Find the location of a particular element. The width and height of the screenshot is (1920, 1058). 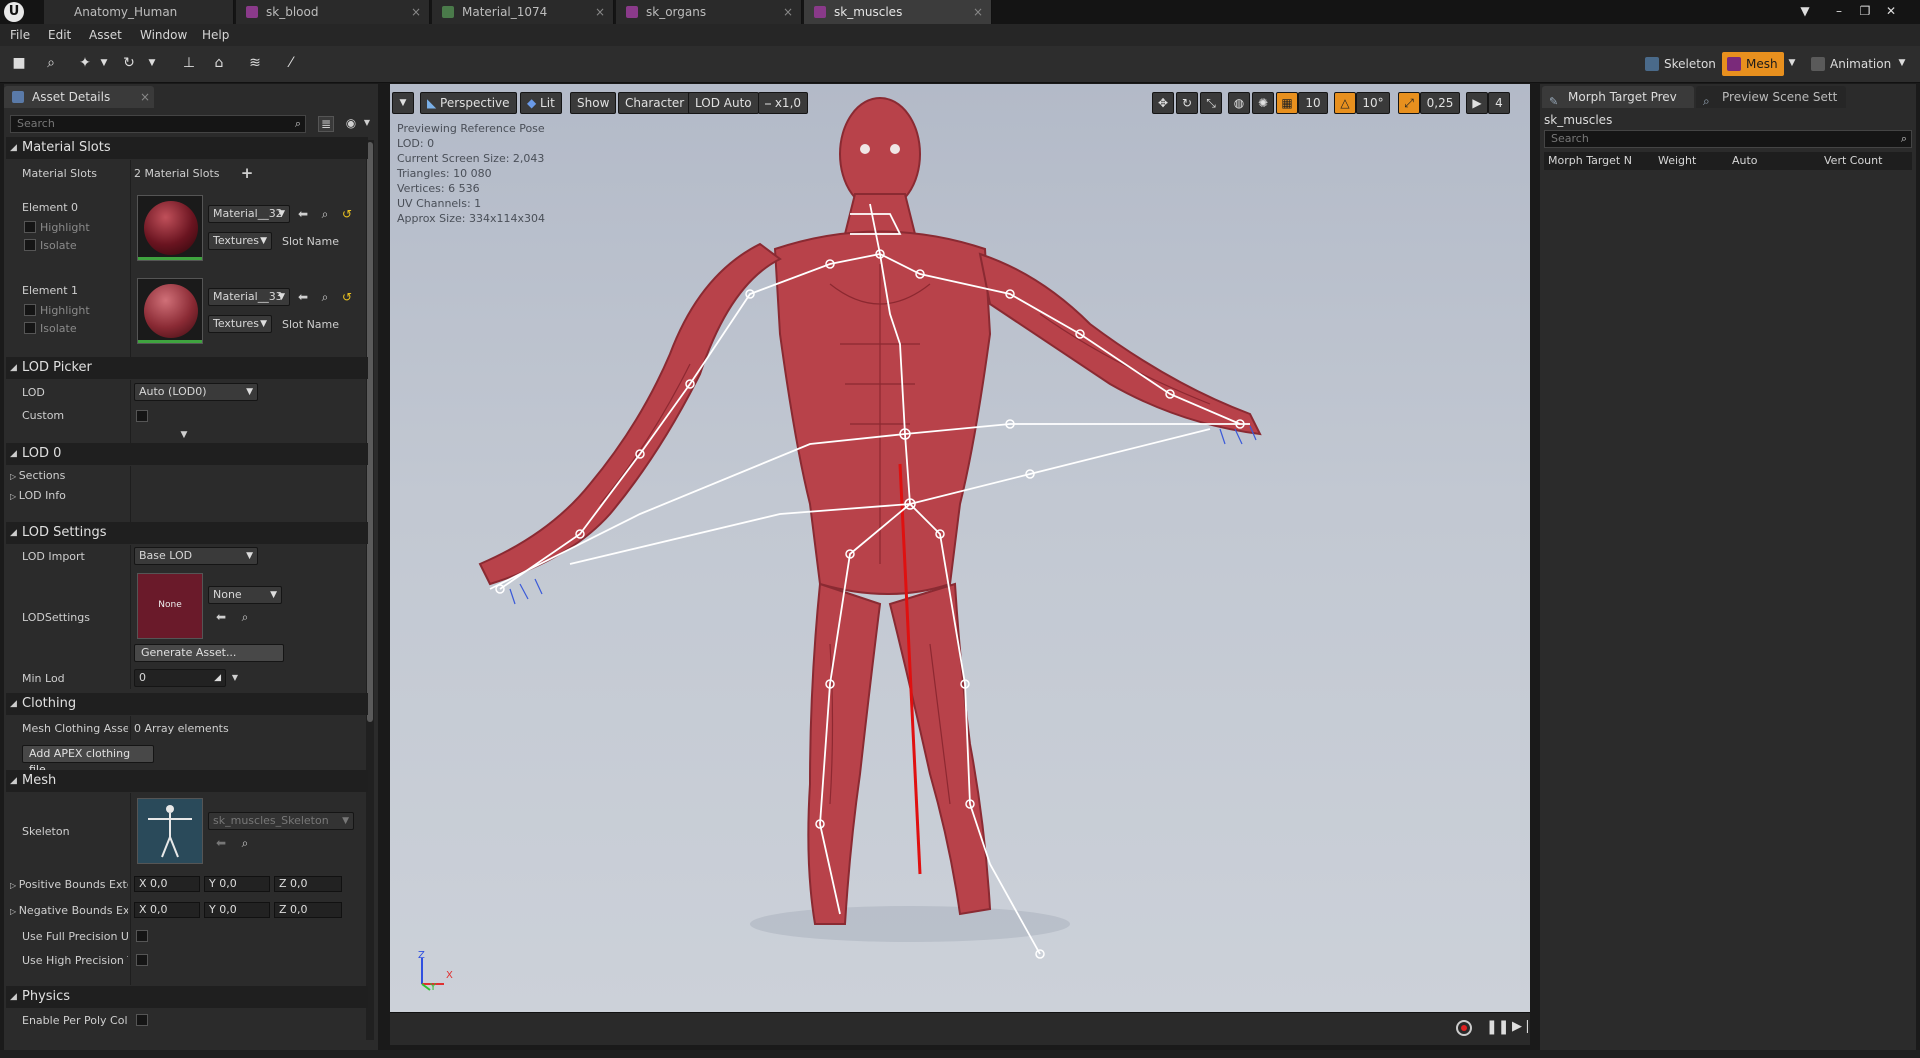

expand-chevron-icon: ▼ is located at coordinates (184, 435).